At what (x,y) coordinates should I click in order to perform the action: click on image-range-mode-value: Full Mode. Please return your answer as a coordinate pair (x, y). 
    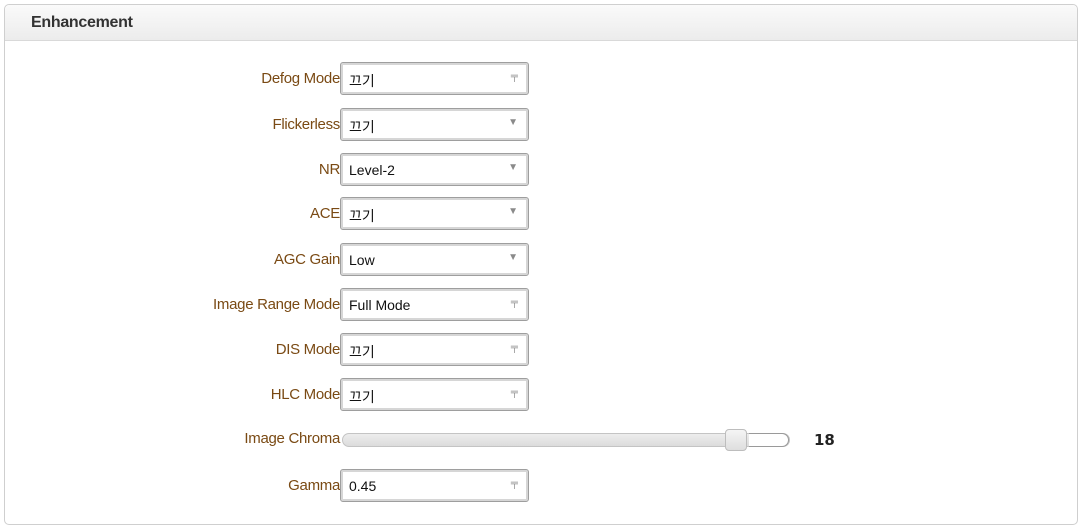
    Looking at the image, I should click on (380, 305).